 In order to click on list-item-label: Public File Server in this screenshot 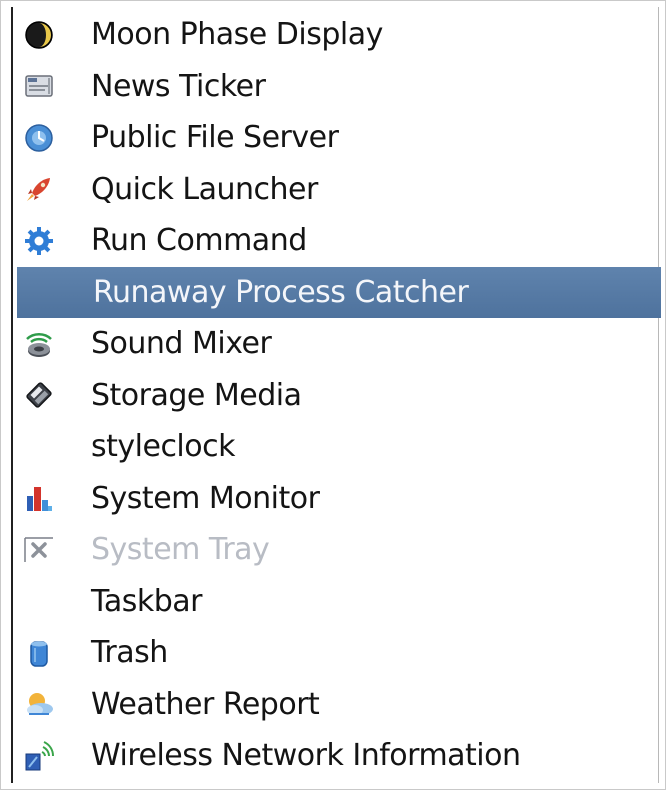, I will do `click(215, 138)`.